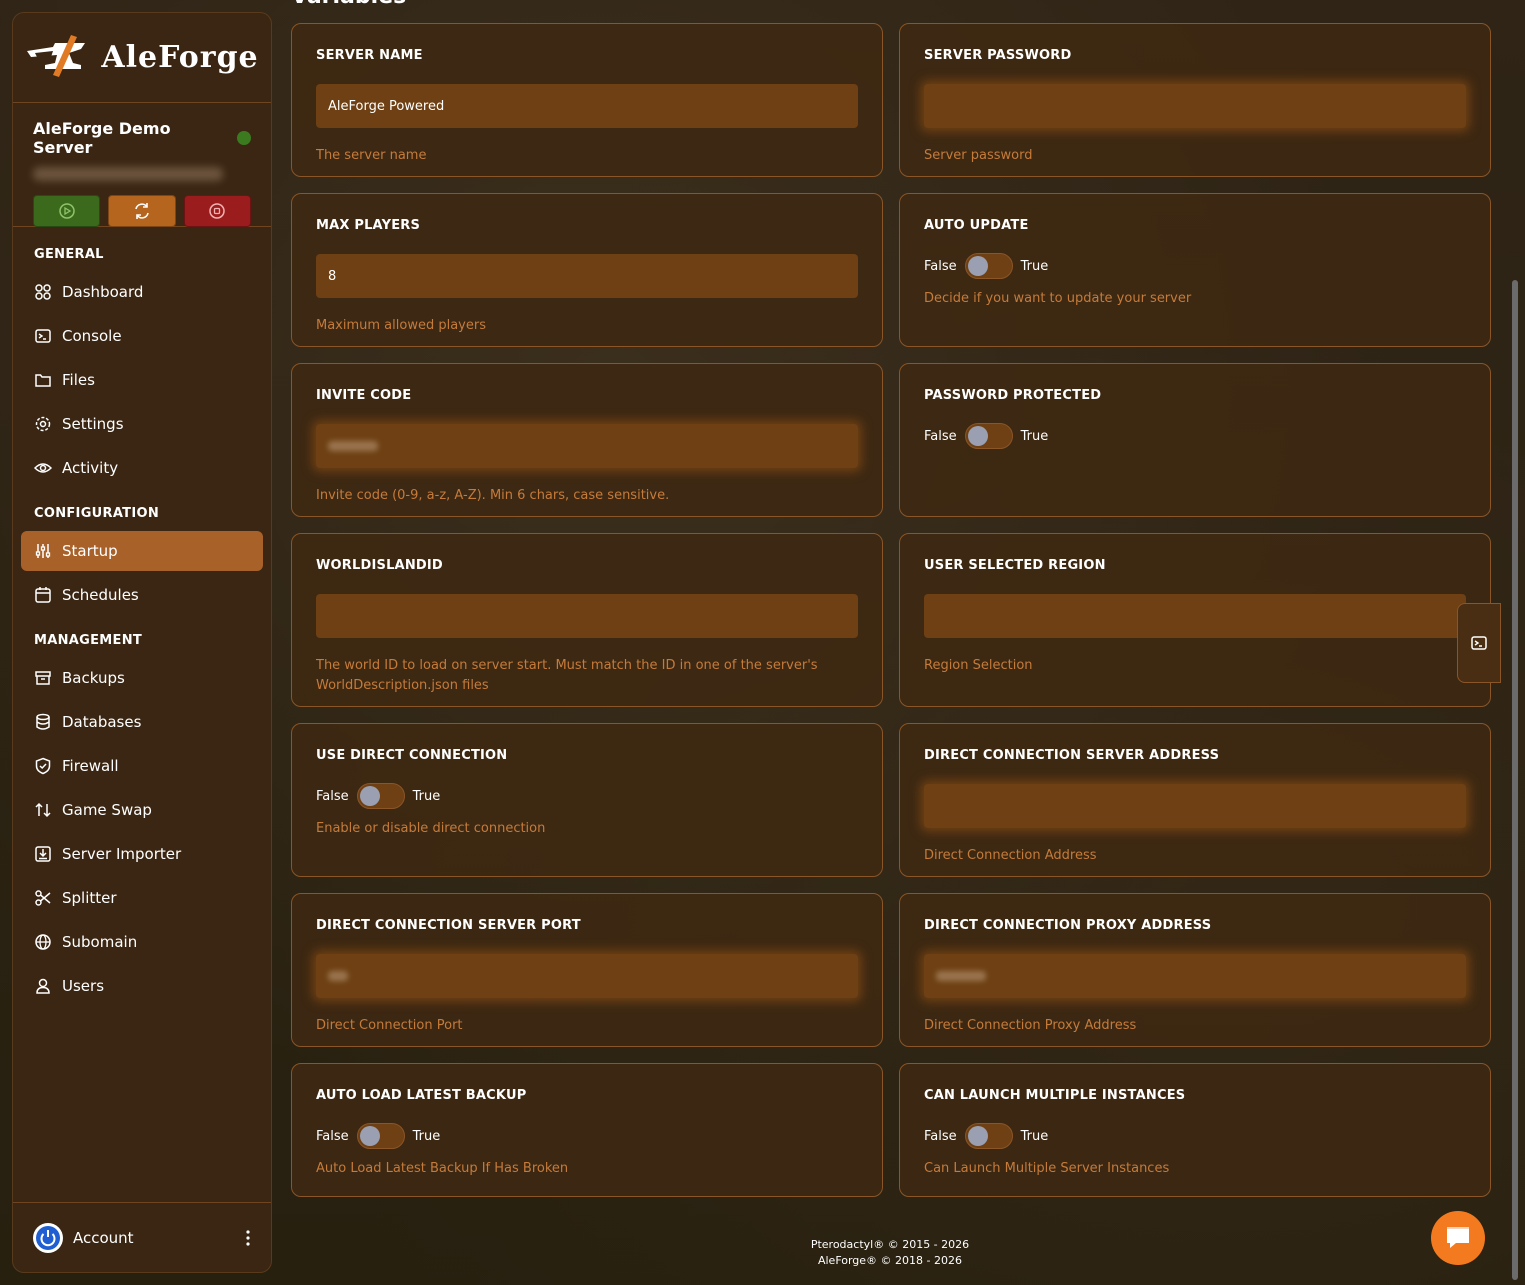  I want to click on sidebar-item-activity: Activity, so click(142, 468).